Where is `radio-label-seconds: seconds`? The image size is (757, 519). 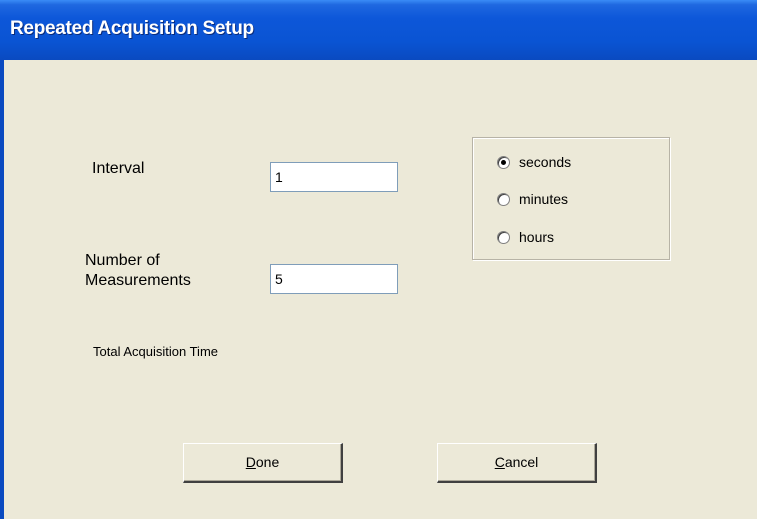
radio-label-seconds: seconds is located at coordinates (545, 162).